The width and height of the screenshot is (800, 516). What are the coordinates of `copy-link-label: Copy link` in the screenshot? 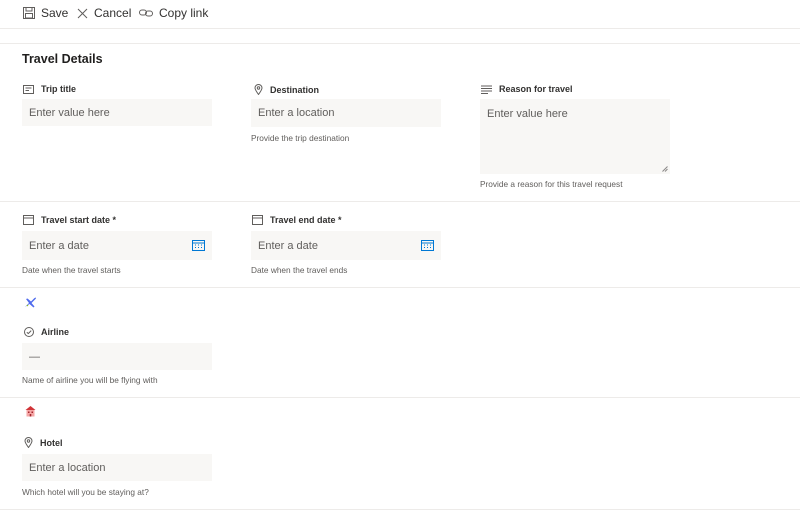 It's located at (184, 13).